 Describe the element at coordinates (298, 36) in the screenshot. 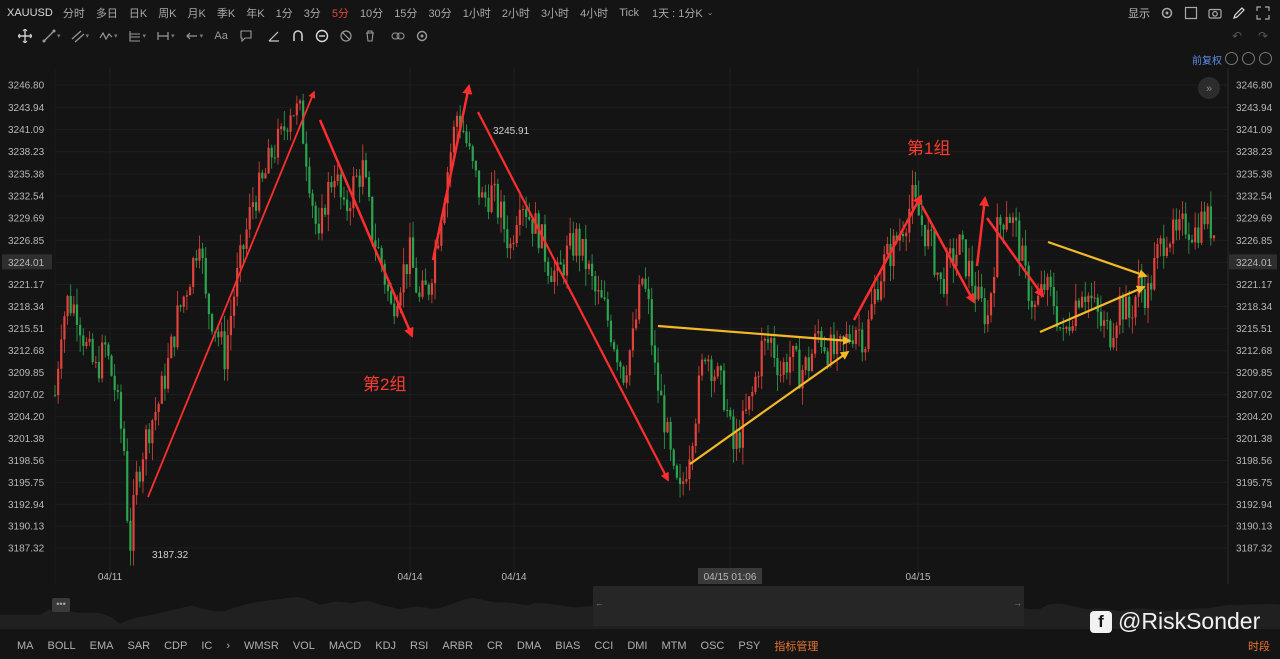

I see `magnet-icon` at that location.